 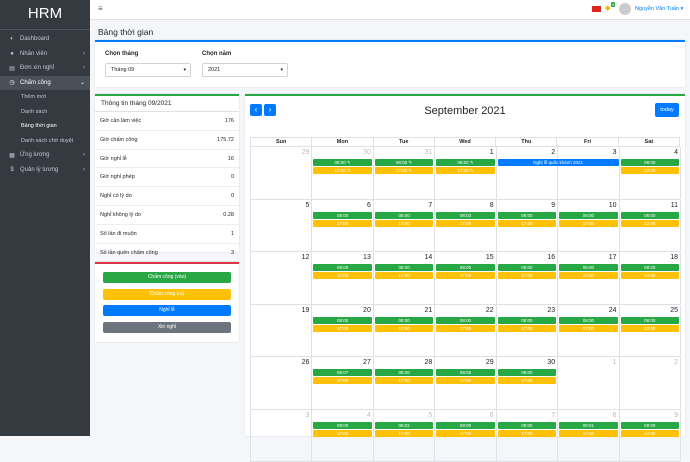 What do you see at coordinates (281, 226) in the screenshot?
I see `day-cell: 5` at bounding box center [281, 226].